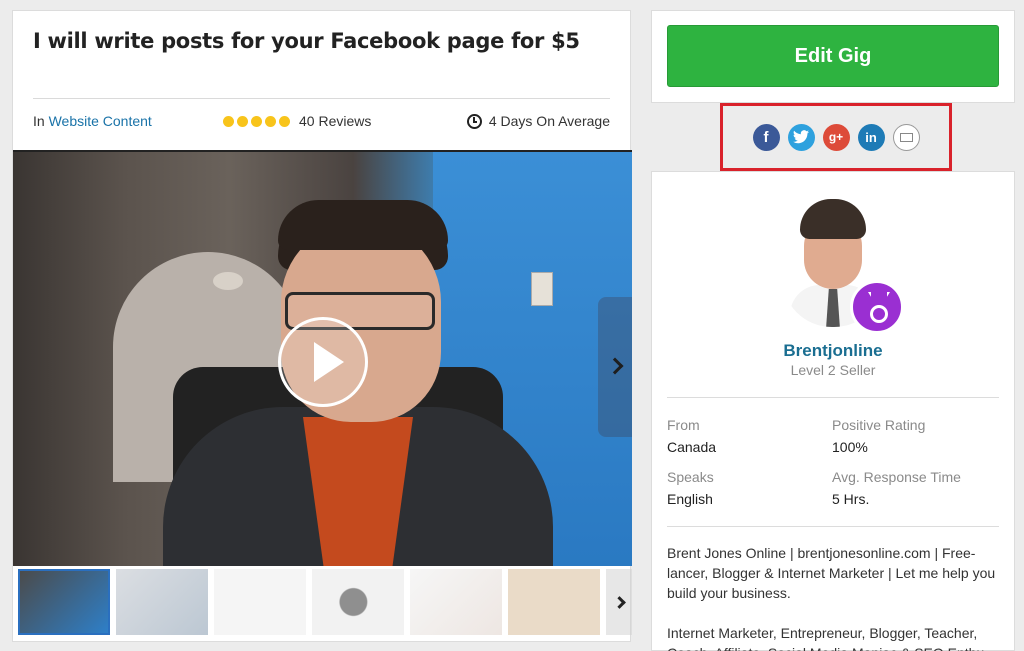  I want to click on delivery-time: 4 Days On Average, so click(538, 121).